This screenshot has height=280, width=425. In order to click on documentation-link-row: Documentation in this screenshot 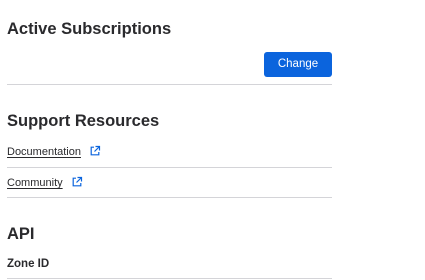, I will do `click(54, 152)`.